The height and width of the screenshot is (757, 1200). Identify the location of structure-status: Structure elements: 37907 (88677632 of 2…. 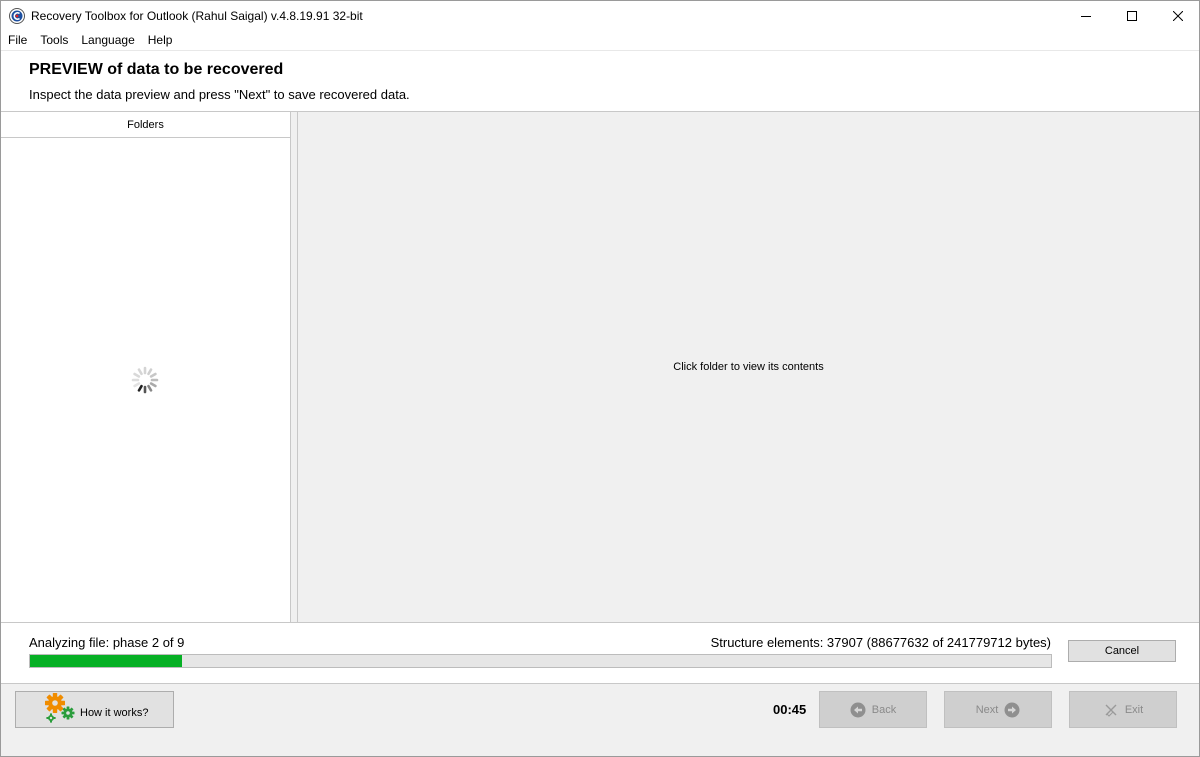
(880, 642).